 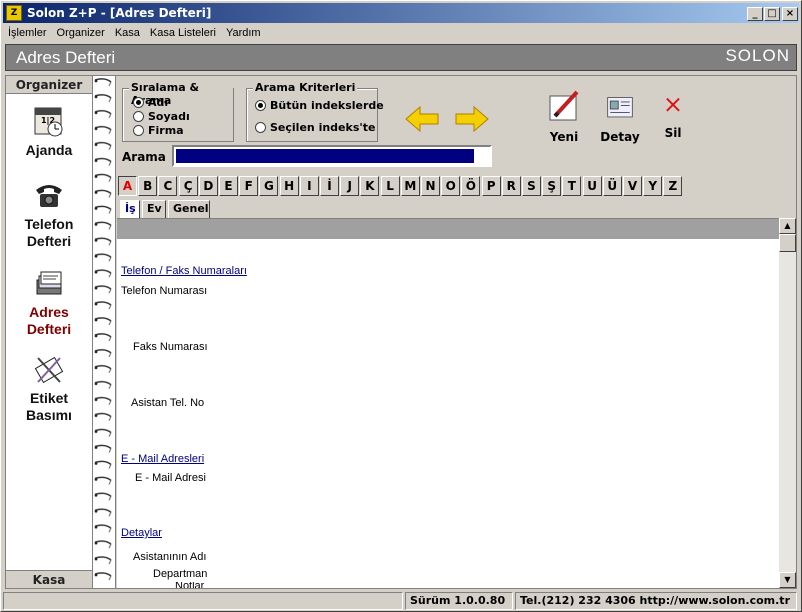 I want to click on page-title: Adres Defteri, so click(x=66, y=57).